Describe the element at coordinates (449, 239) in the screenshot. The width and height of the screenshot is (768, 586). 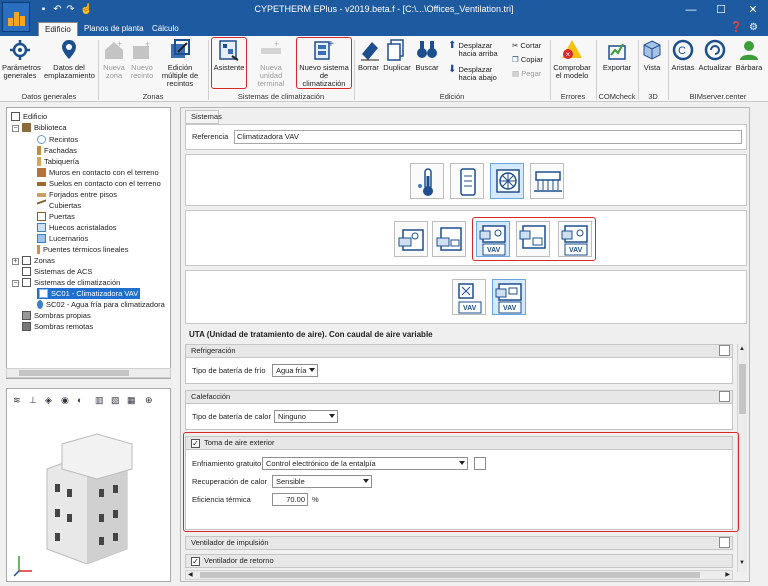
I see `uta-multizone-button` at that location.